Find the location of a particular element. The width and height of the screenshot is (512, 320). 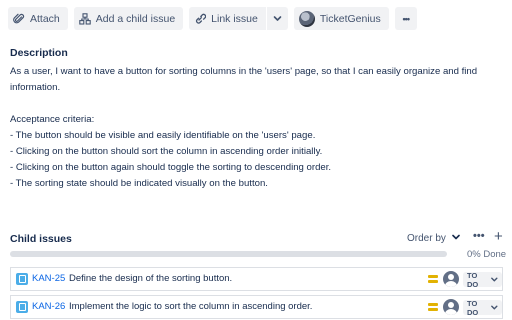

ticketgenius-avatar-icon is located at coordinates (306, 18).